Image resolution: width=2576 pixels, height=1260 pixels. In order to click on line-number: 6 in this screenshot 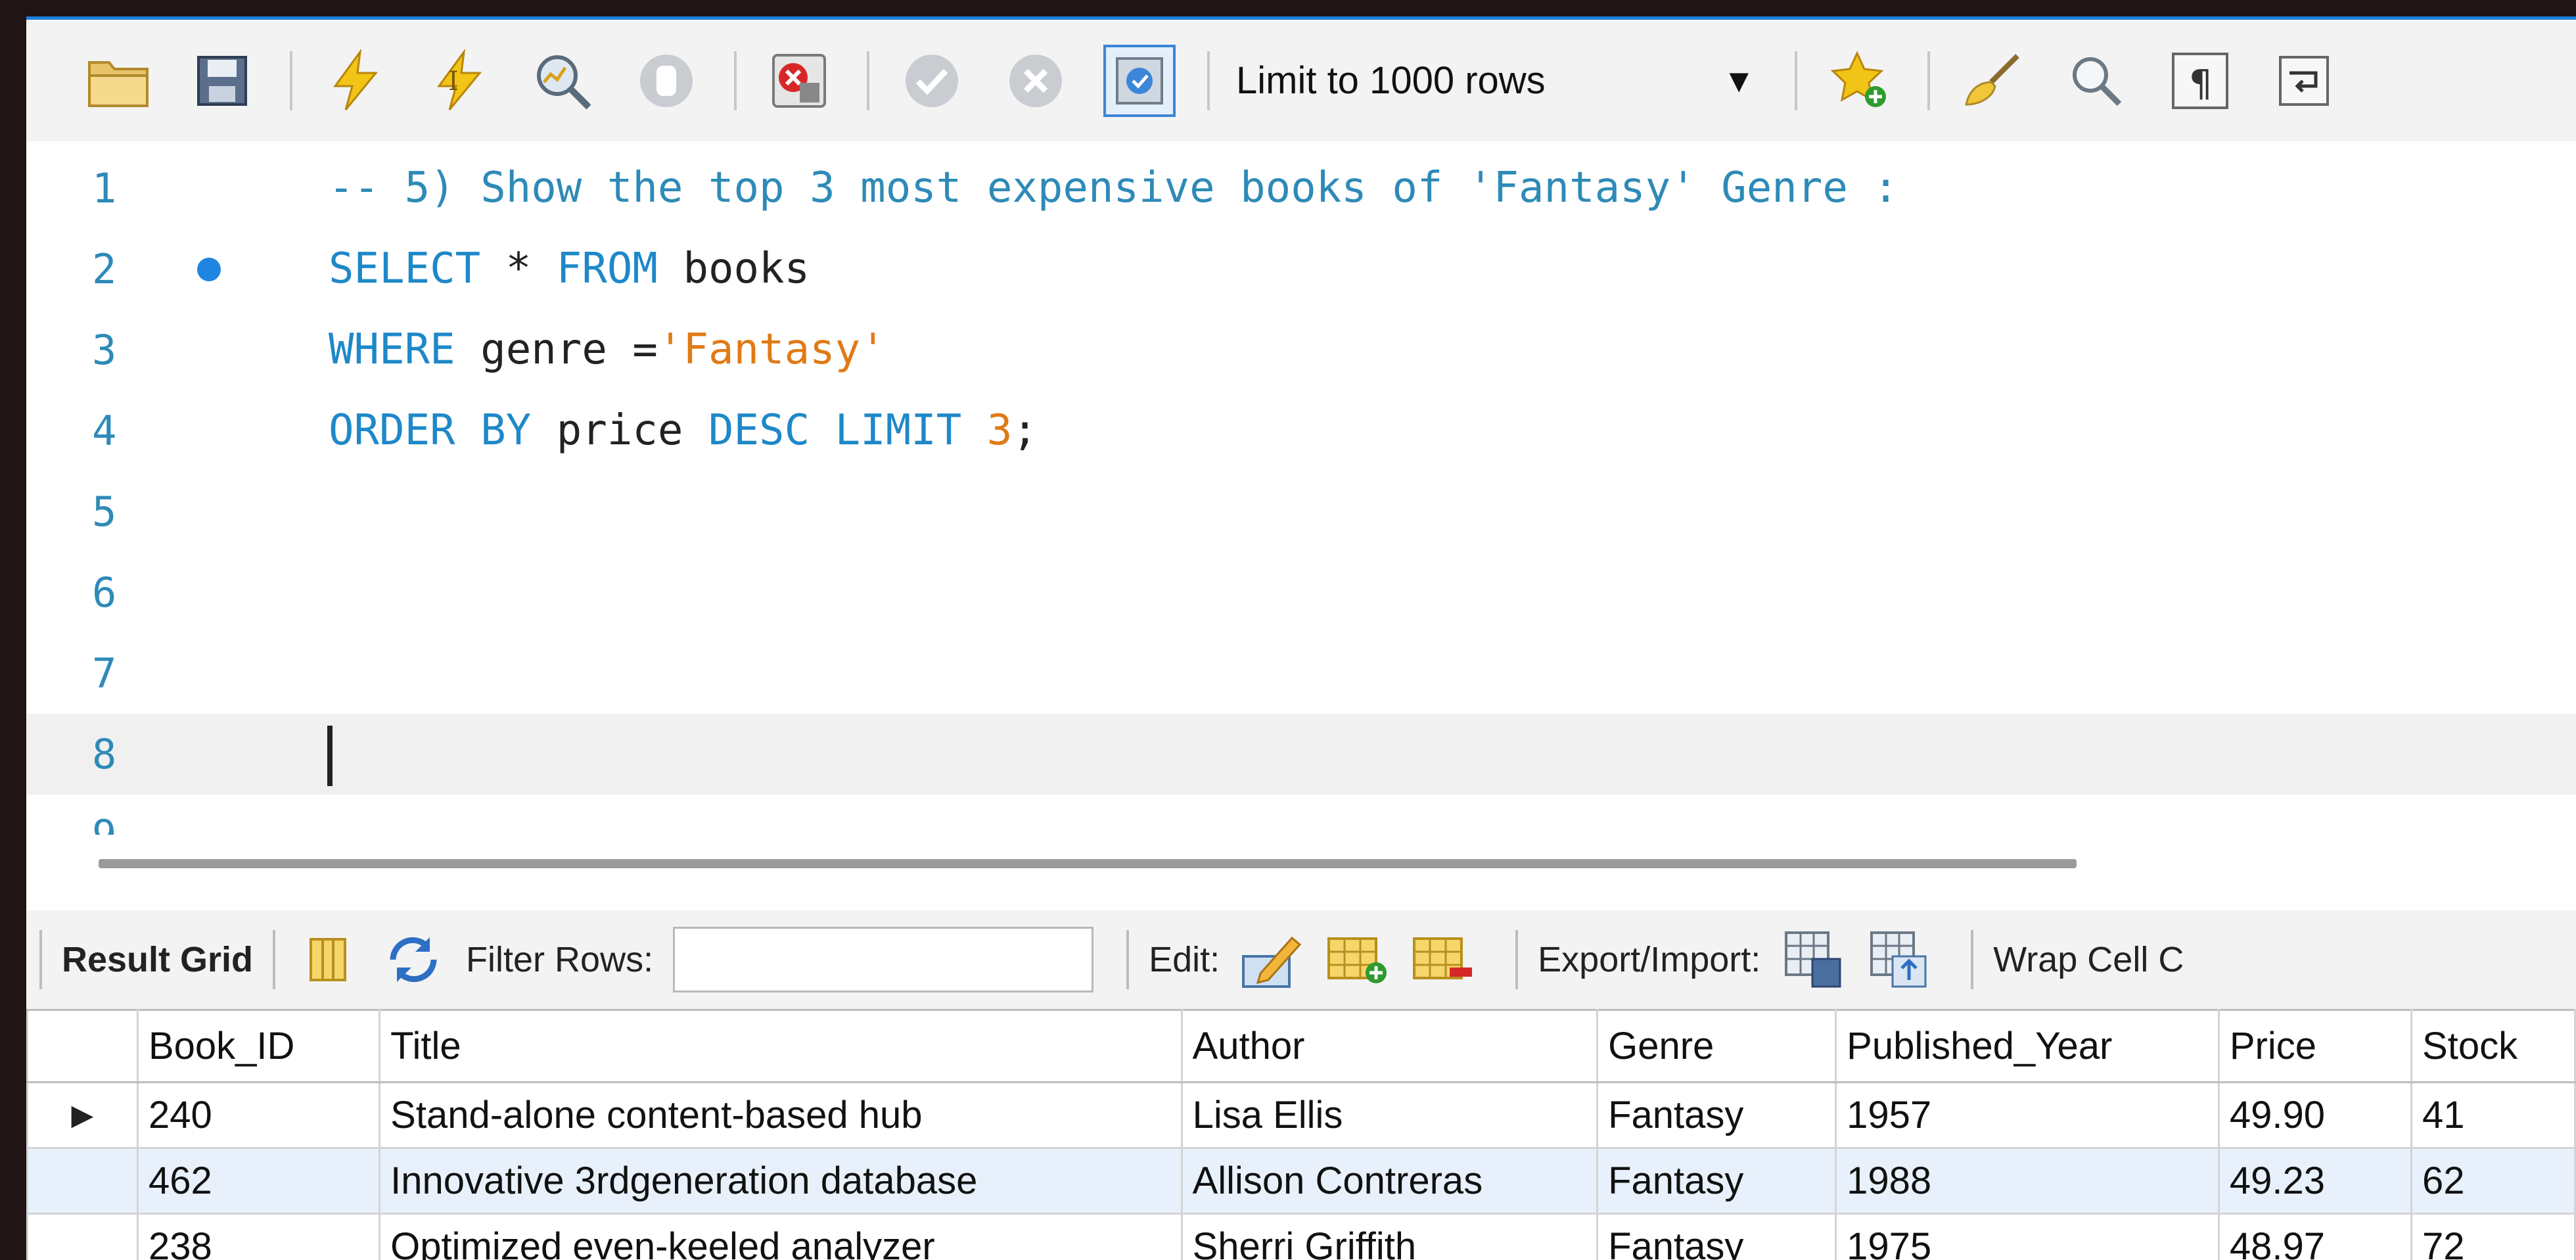, I will do `click(131, 592)`.